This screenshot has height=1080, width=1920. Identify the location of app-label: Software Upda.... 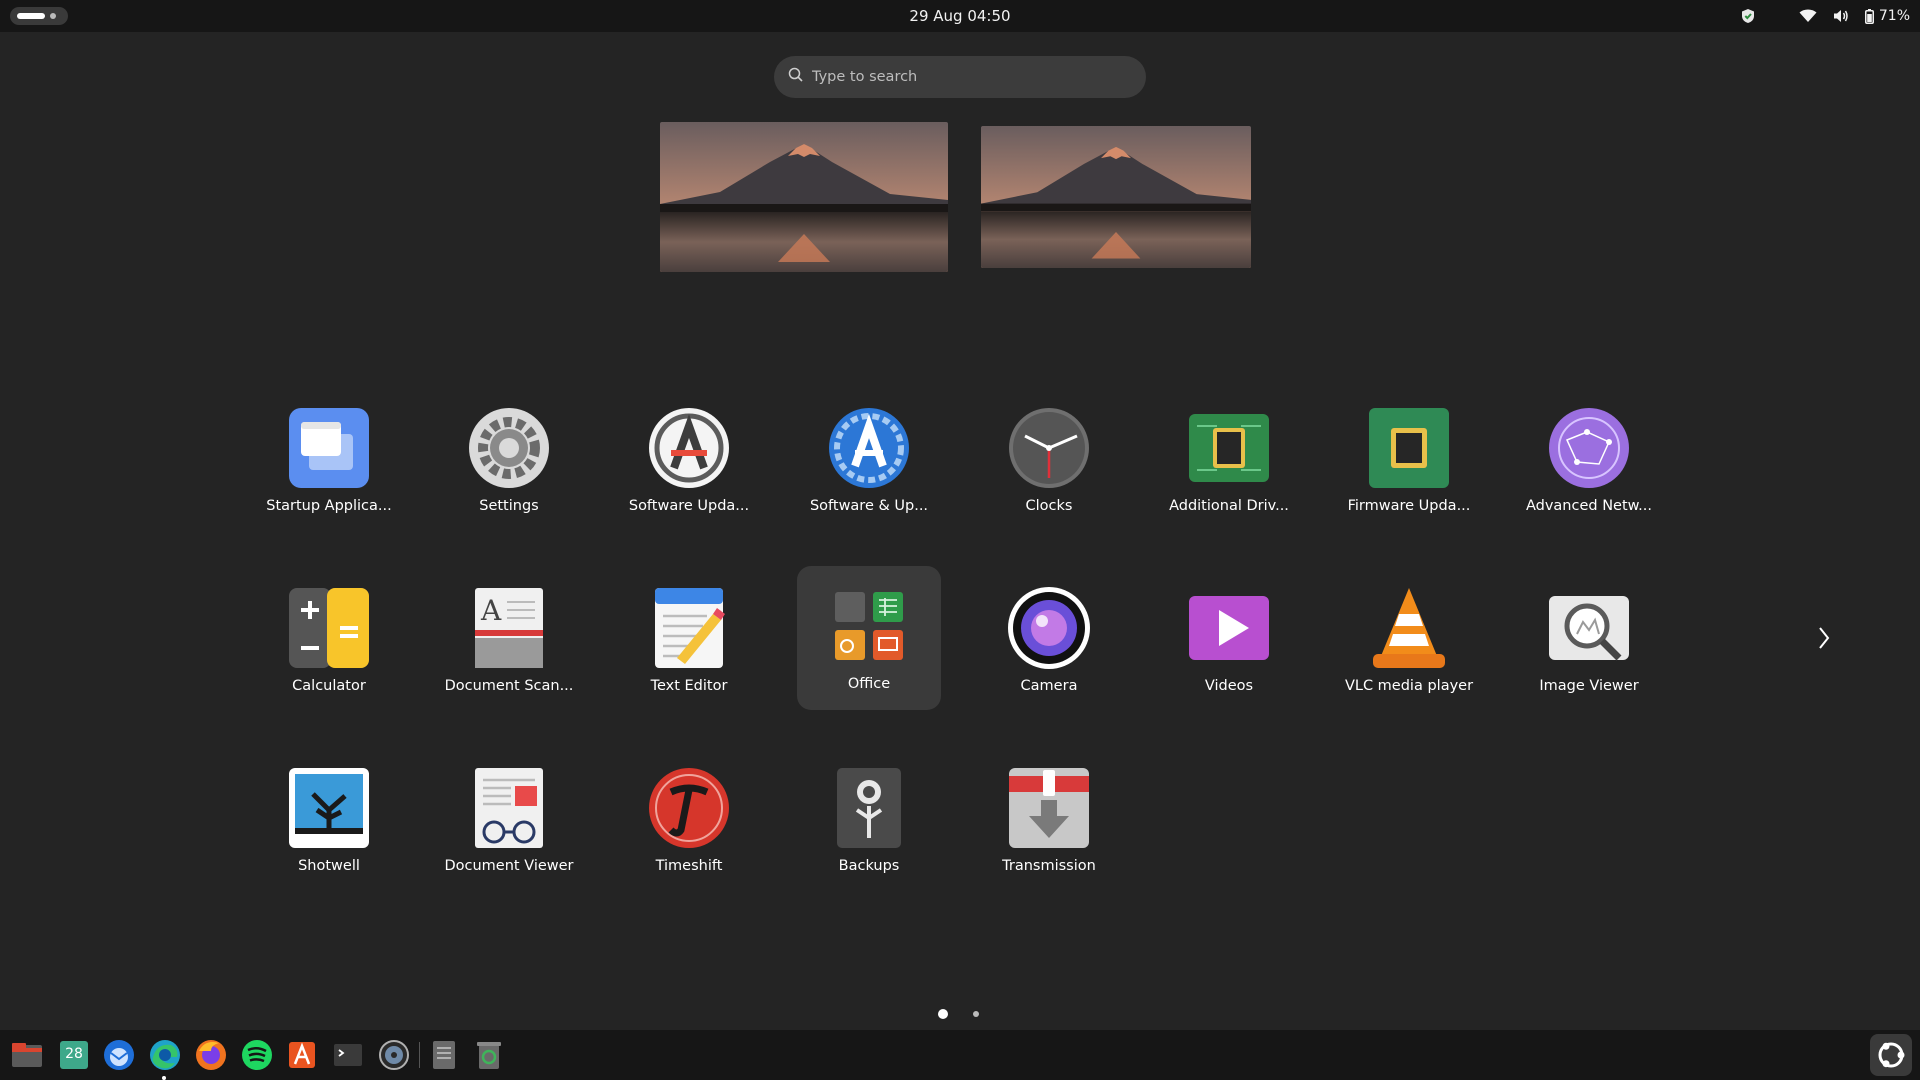
(689, 506).